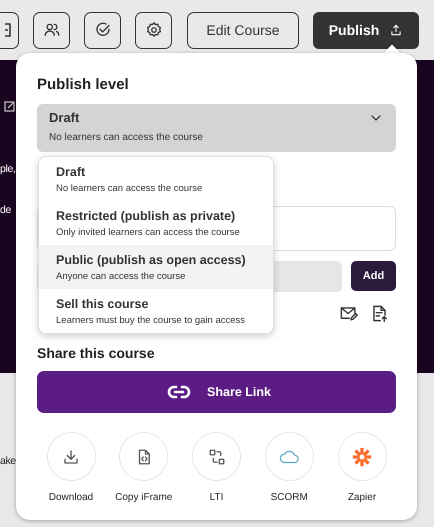 The width and height of the screenshot is (434, 527). I want to click on option-label: Draft, so click(71, 172).